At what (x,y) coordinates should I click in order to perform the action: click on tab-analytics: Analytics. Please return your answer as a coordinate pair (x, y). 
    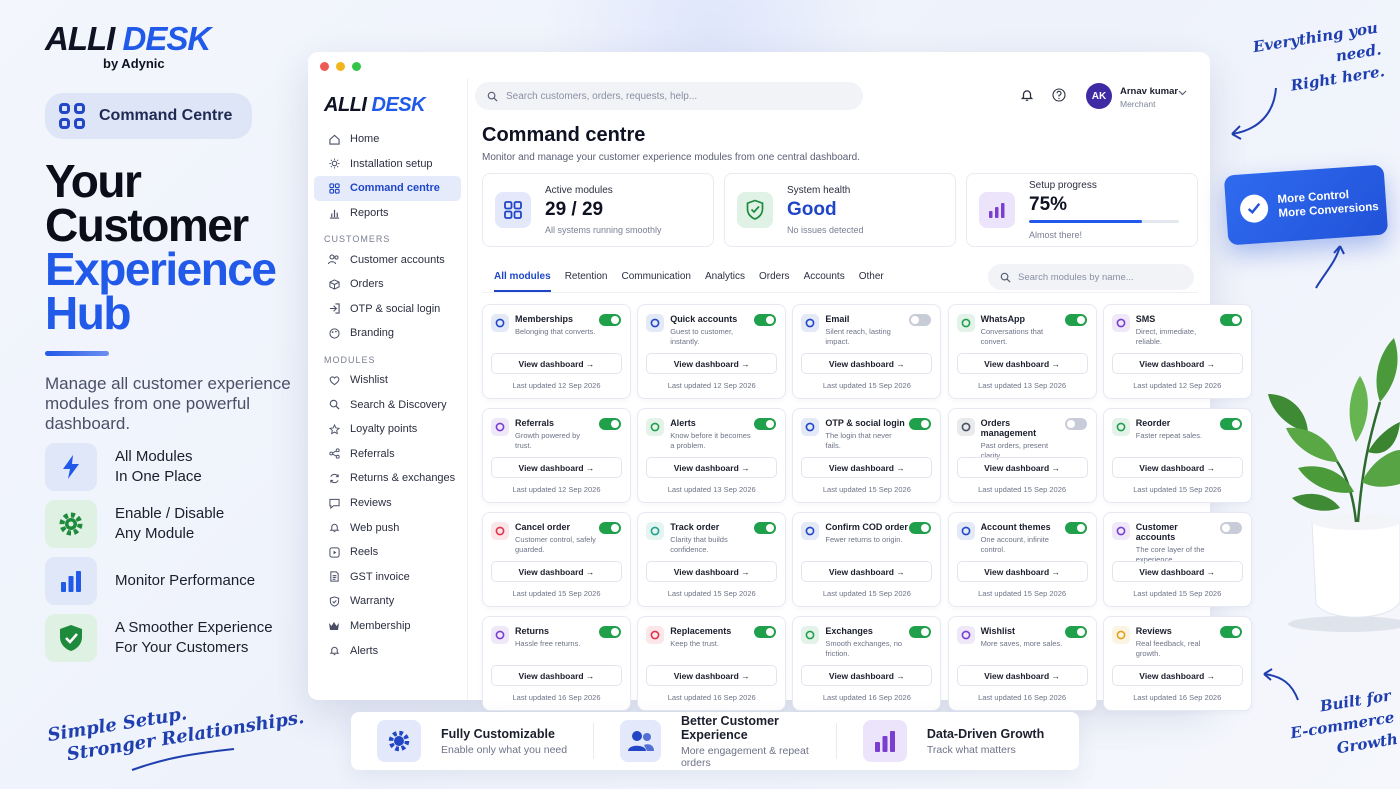
    Looking at the image, I should click on (725, 281).